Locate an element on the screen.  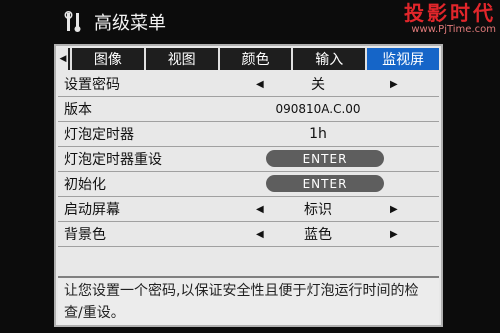
row-initialize: 初始化 ENTER is located at coordinates (248, 184).